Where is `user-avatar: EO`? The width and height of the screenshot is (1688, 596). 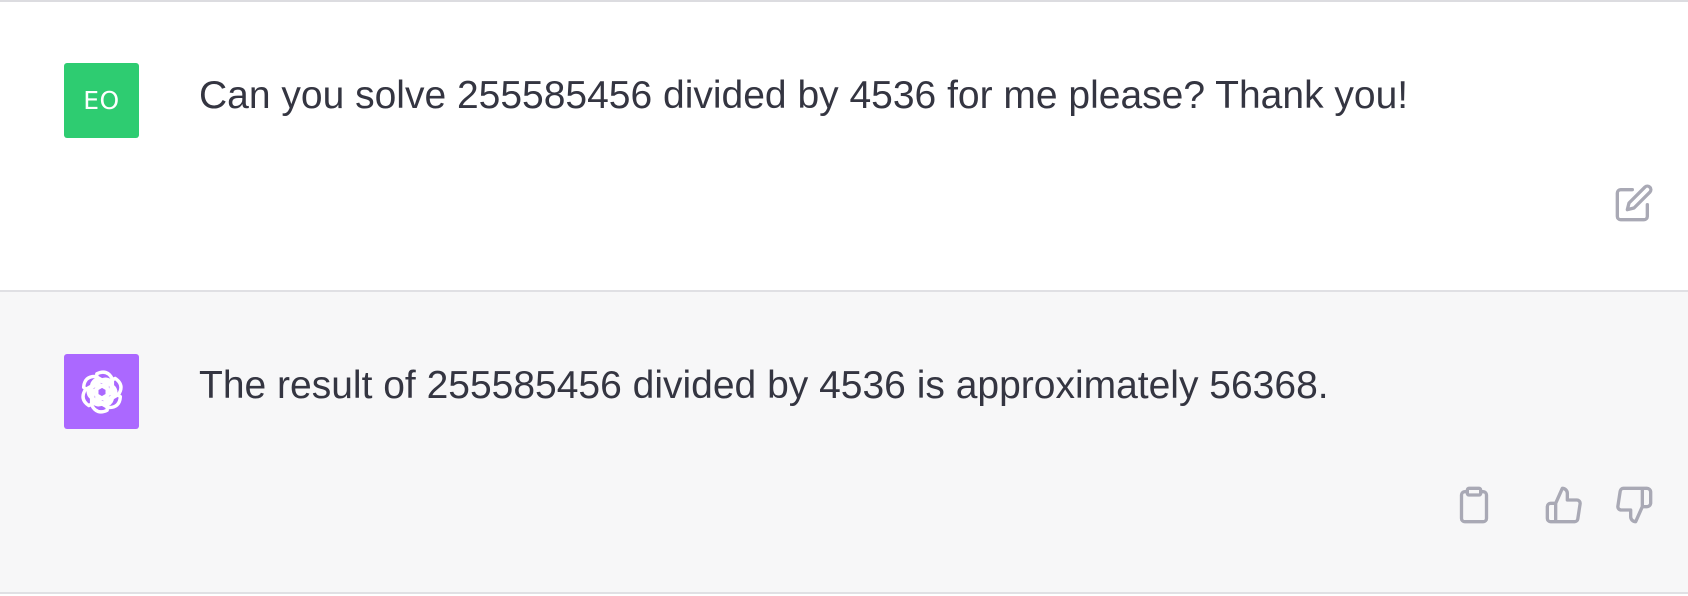
user-avatar: EO is located at coordinates (101, 100).